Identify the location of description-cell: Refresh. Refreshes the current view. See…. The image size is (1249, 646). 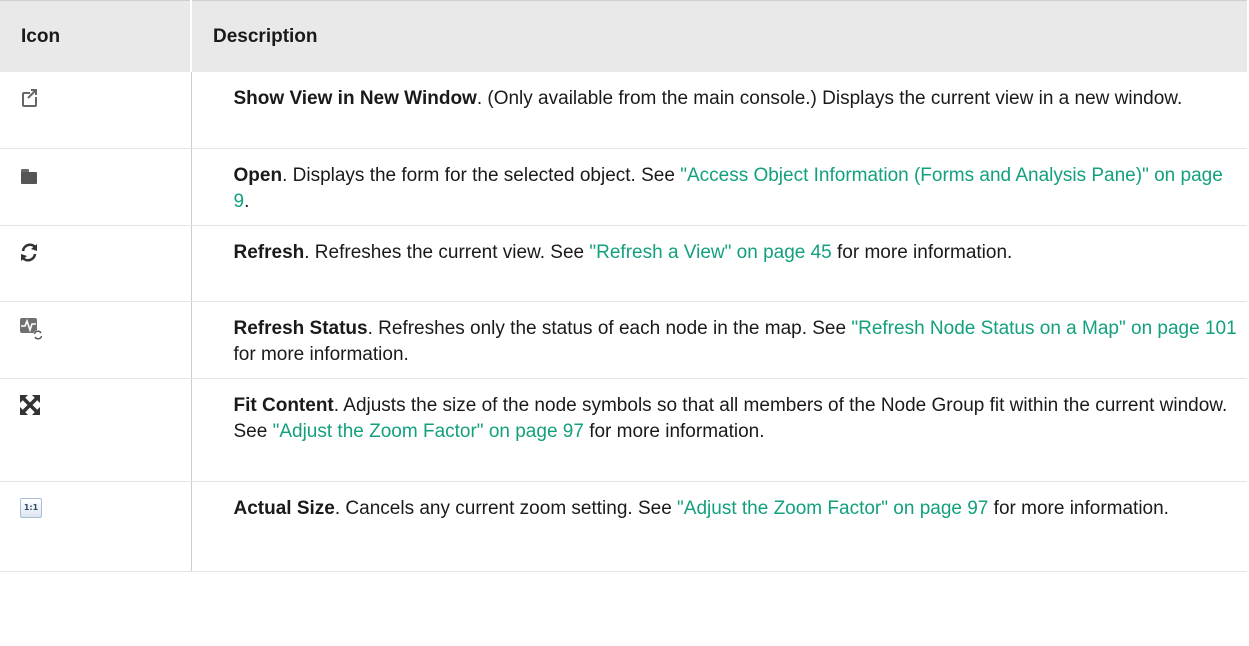
(719, 263).